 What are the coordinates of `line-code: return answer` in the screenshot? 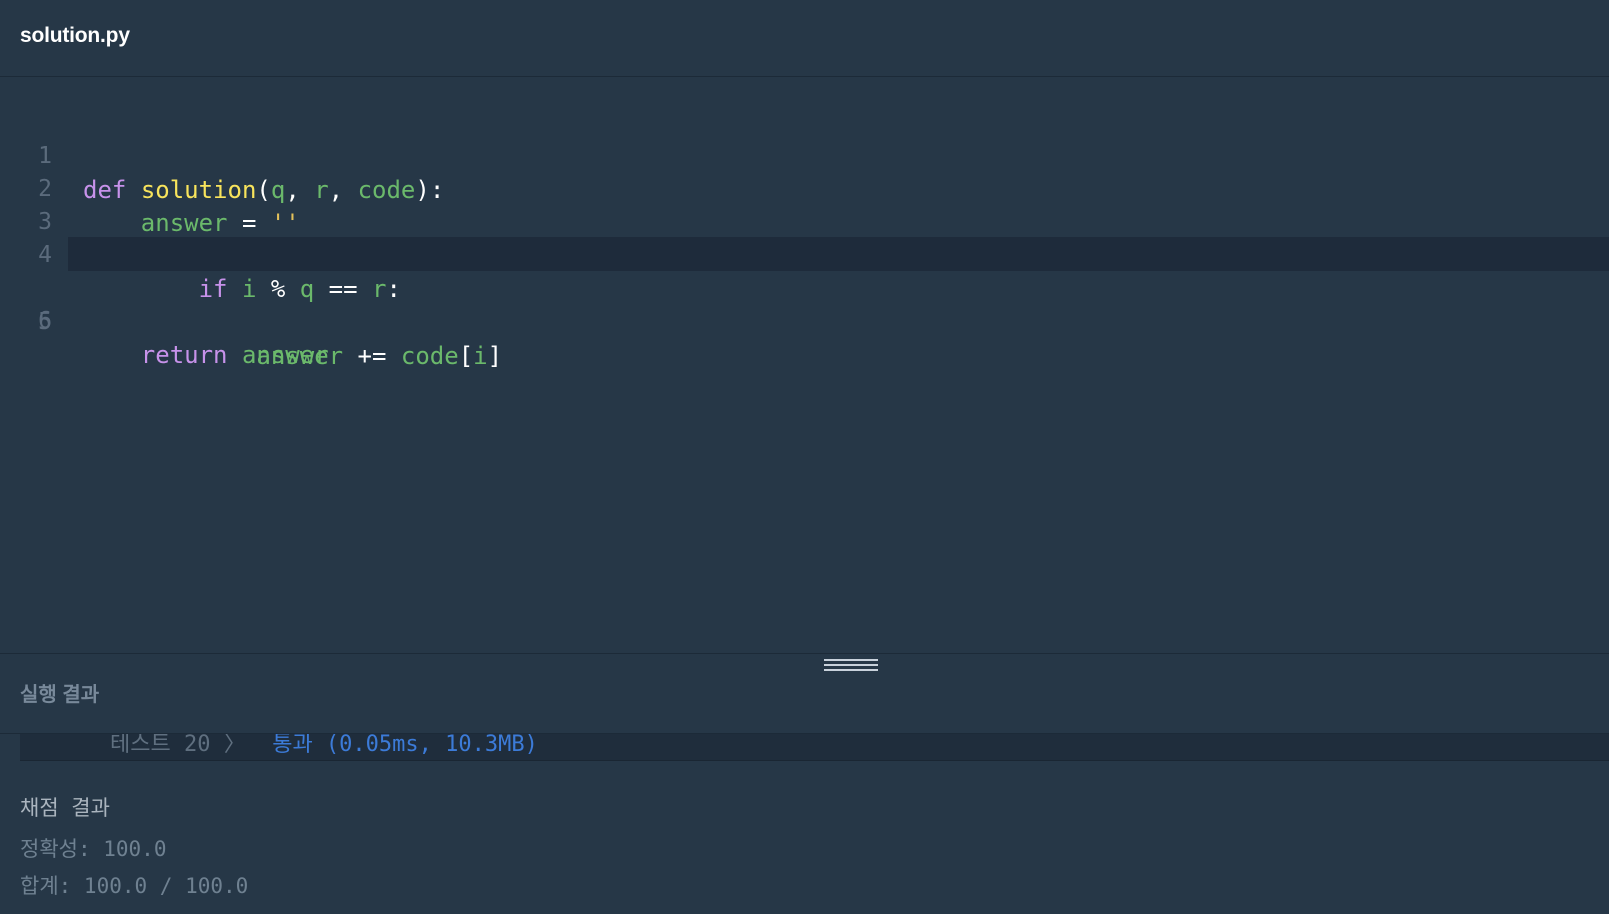 It's located at (206, 355).